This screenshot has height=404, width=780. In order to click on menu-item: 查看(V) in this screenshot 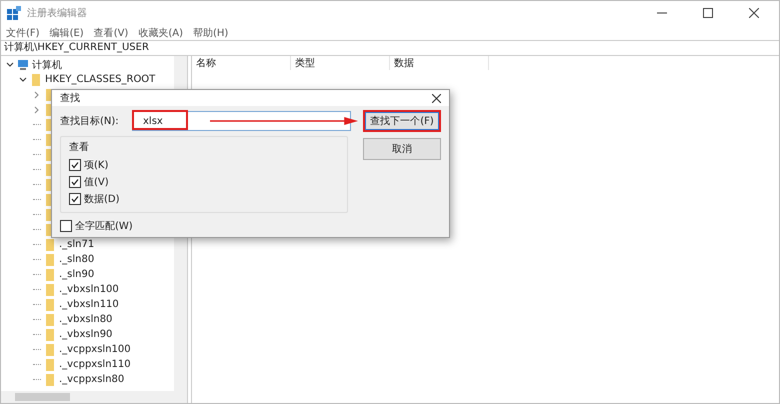, I will do `click(111, 33)`.